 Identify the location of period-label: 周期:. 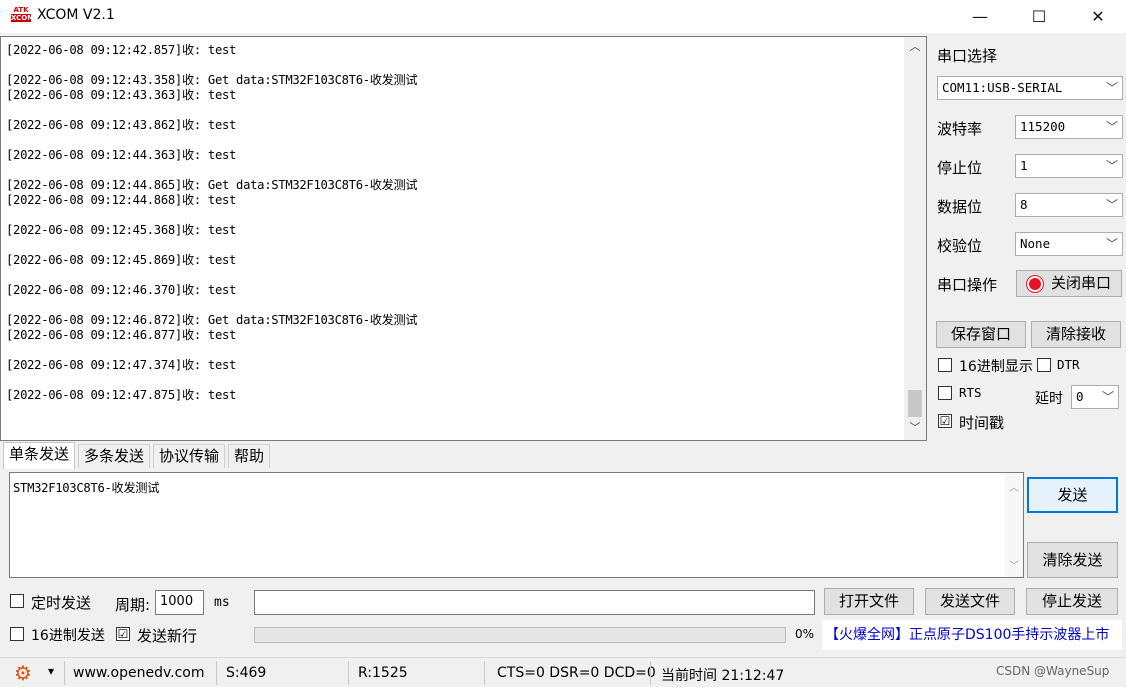
(133, 605).